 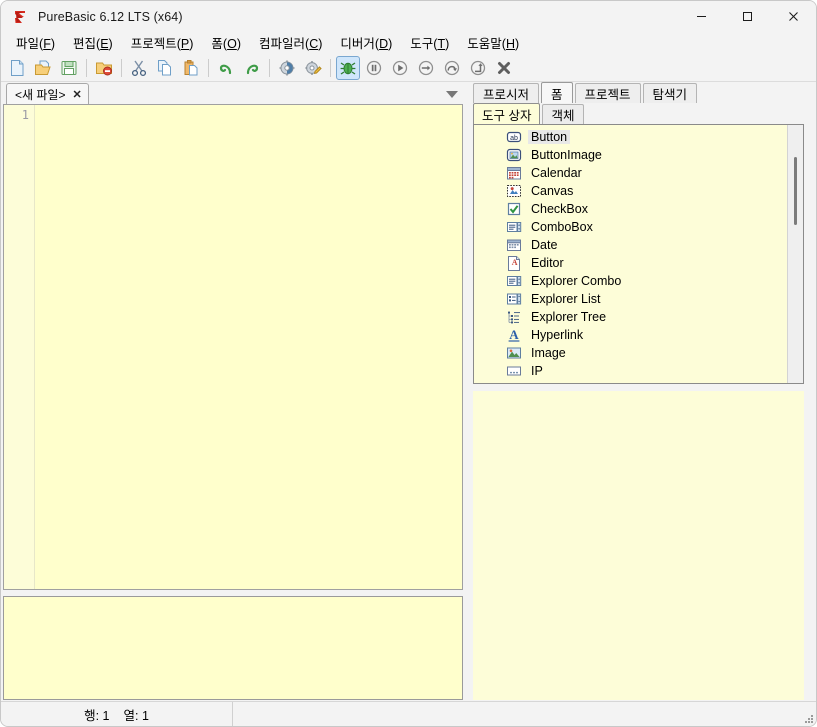 I want to click on cut-button, so click(x=139, y=68).